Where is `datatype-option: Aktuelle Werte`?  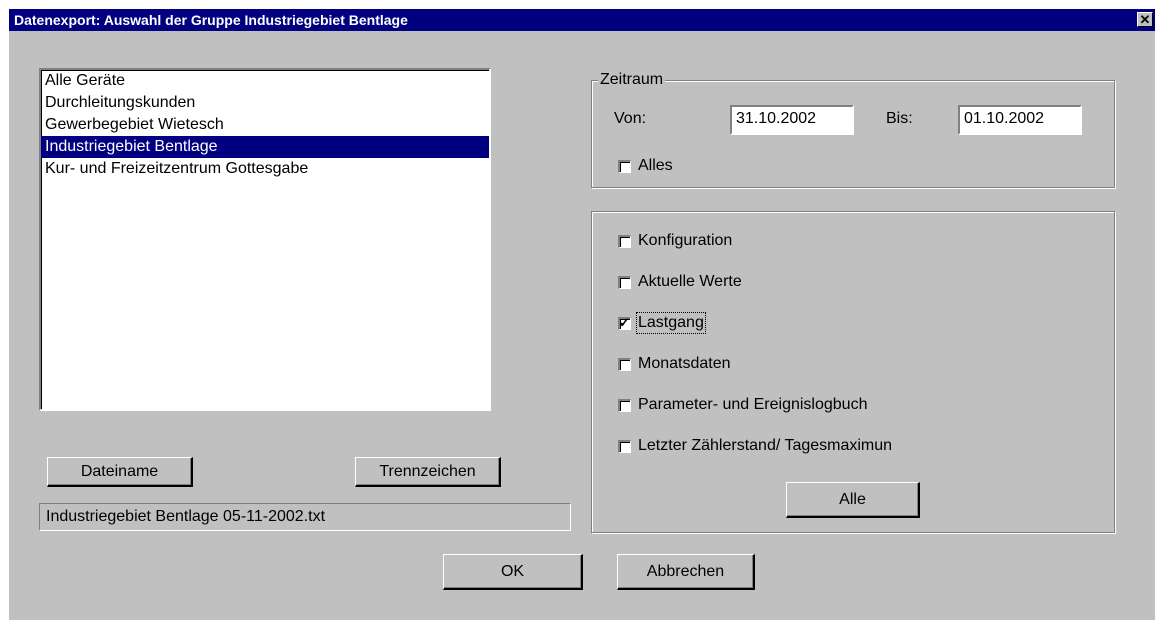 datatype-option: Aktuelle Werte is located at coordinates (680, 282).